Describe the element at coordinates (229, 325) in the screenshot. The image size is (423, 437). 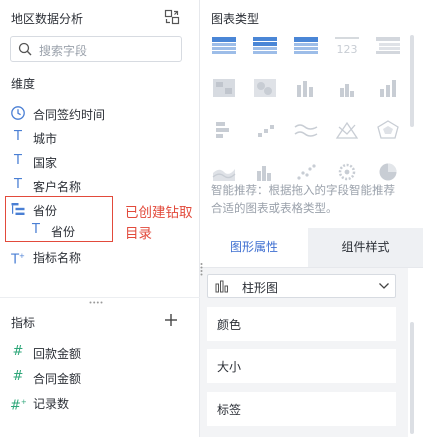
I see `prop-color-label: 颜色` at that location.